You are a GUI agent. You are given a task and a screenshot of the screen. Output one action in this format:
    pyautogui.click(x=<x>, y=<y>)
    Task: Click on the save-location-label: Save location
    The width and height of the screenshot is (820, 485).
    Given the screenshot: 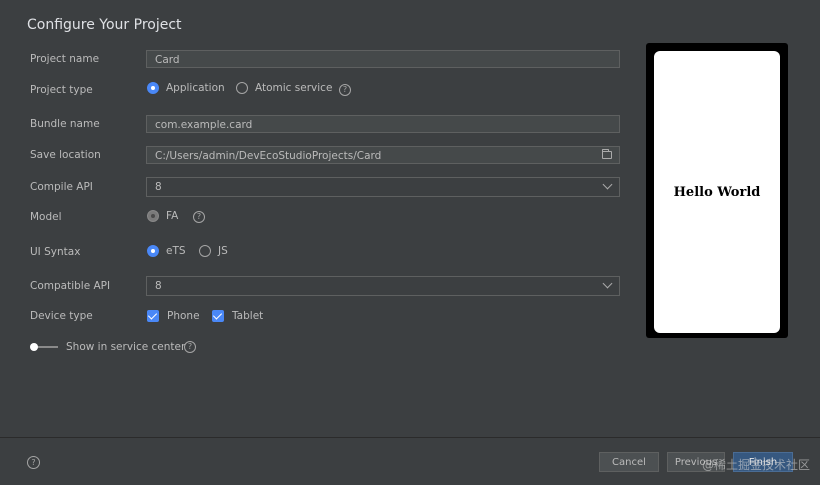 What is the action you would take?
    pyautogui.click(x=65, y=155)
    